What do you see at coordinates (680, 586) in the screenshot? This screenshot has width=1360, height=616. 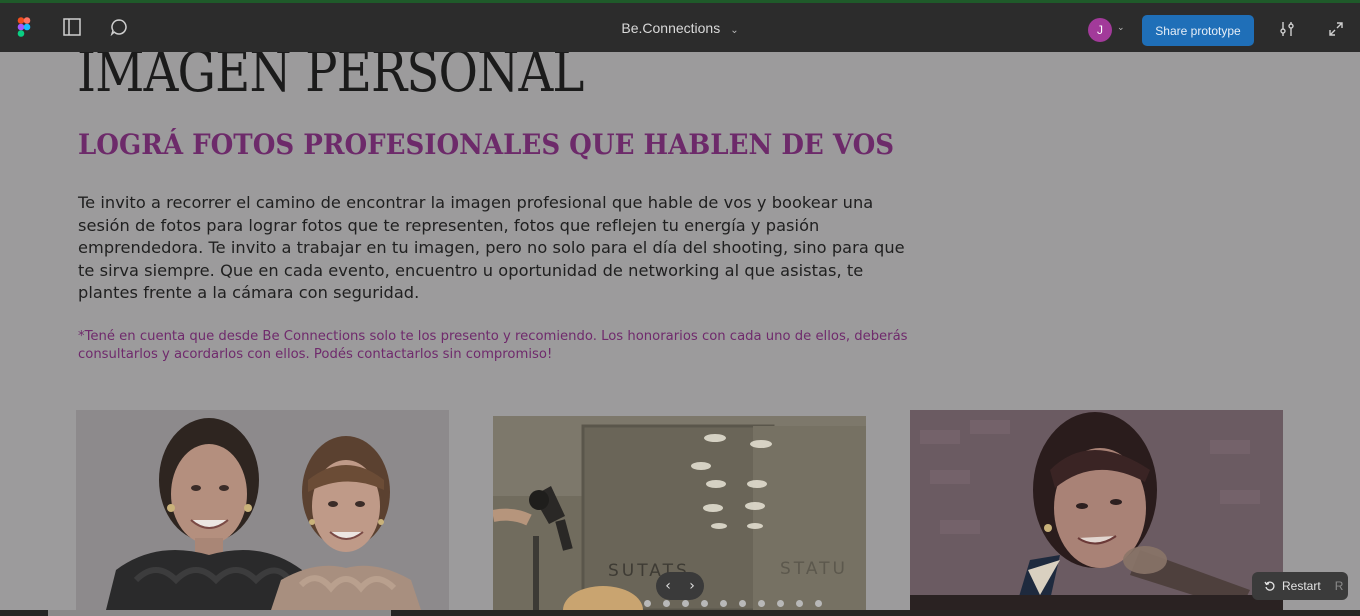 I see `carousel-nav: ‹ ›` at bounding box center [680, 586].